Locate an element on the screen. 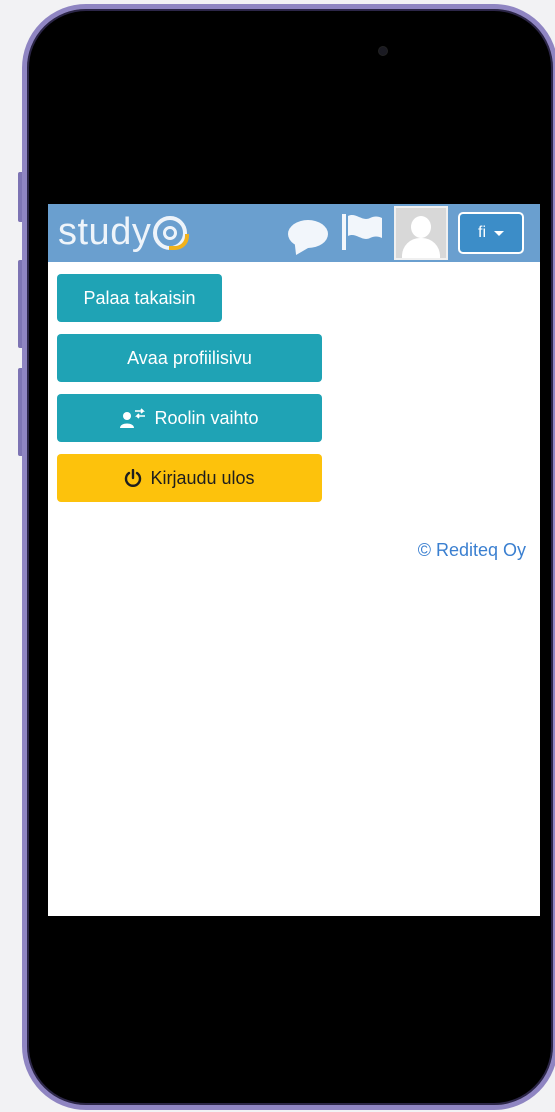 The height and width of the screenshot is (1112, 555). copyright-link: © Rediteq Oy is located at coordinates (472, 550).